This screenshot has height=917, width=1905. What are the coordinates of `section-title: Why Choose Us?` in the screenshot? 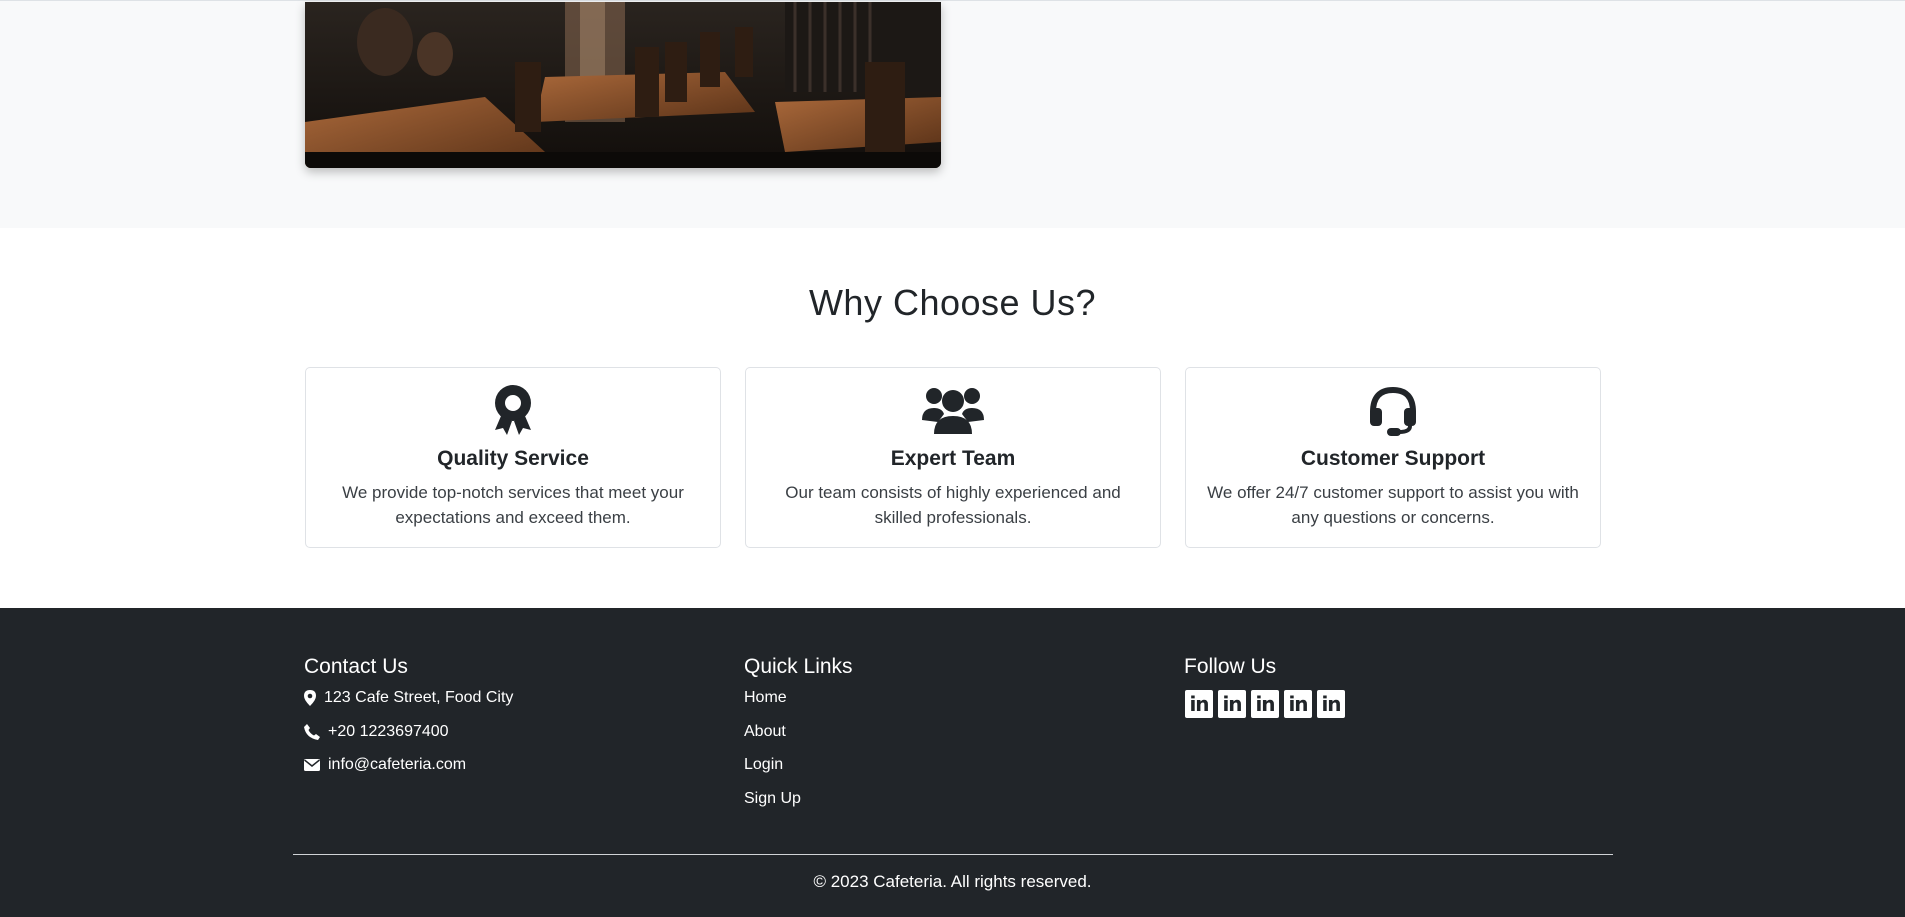 It's located at (952, 302).